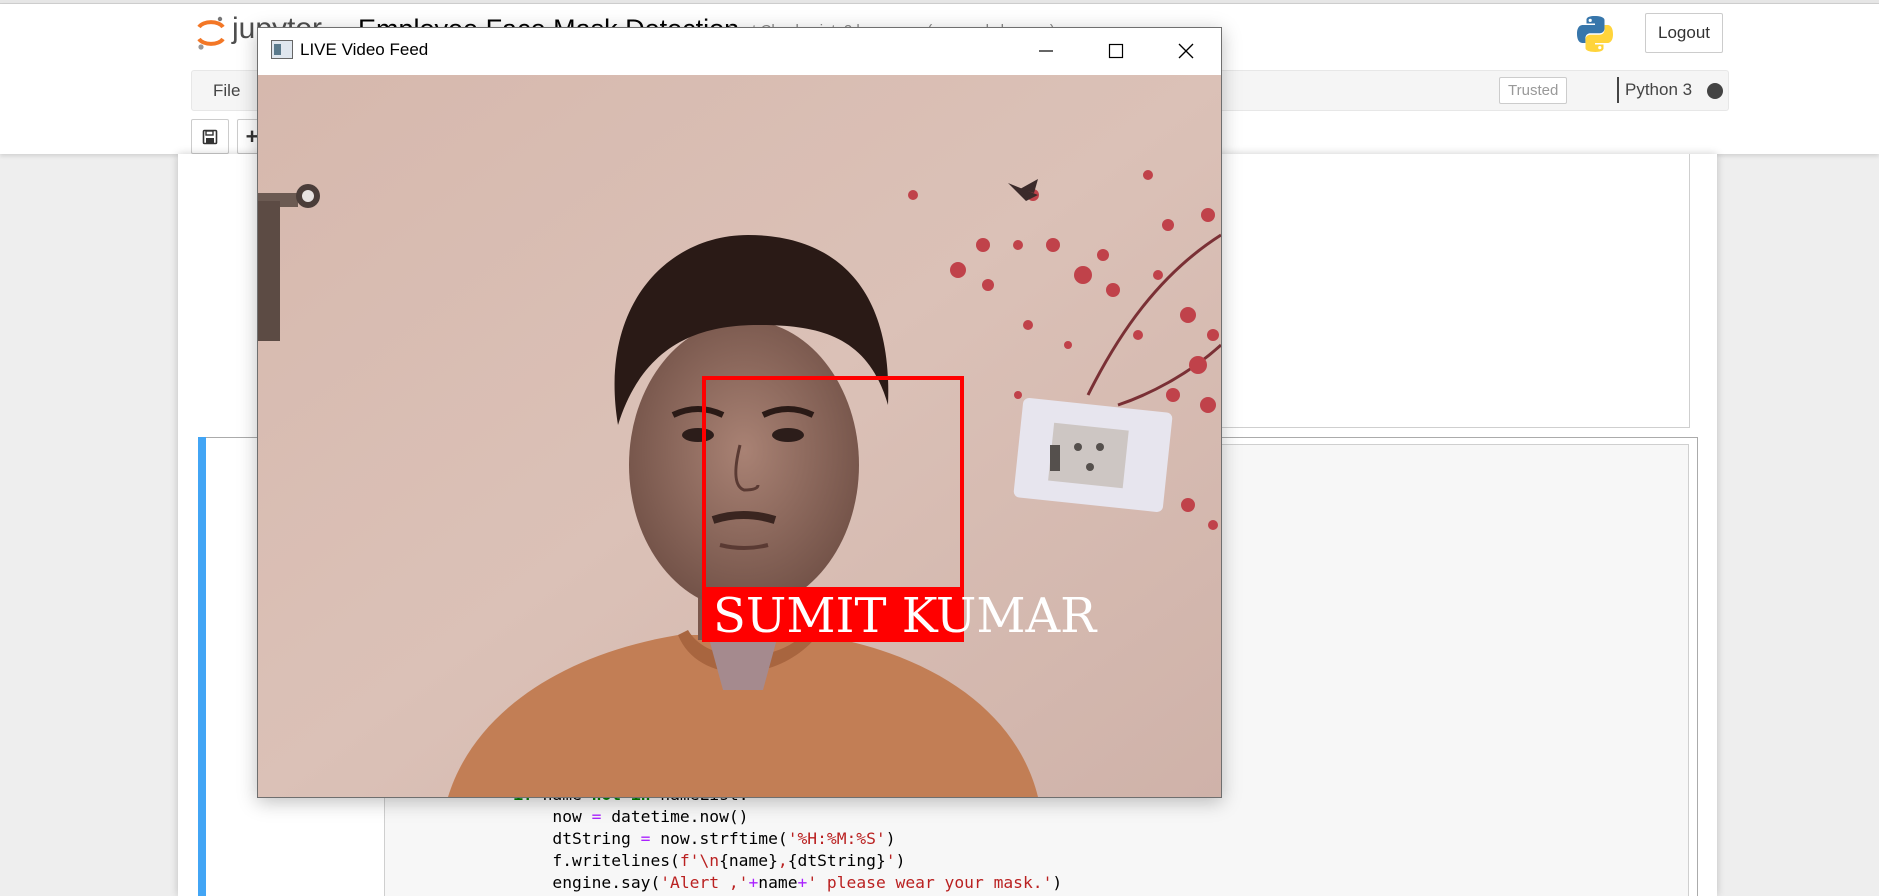  I want to click on maximize-icon, so click(1116, 51).